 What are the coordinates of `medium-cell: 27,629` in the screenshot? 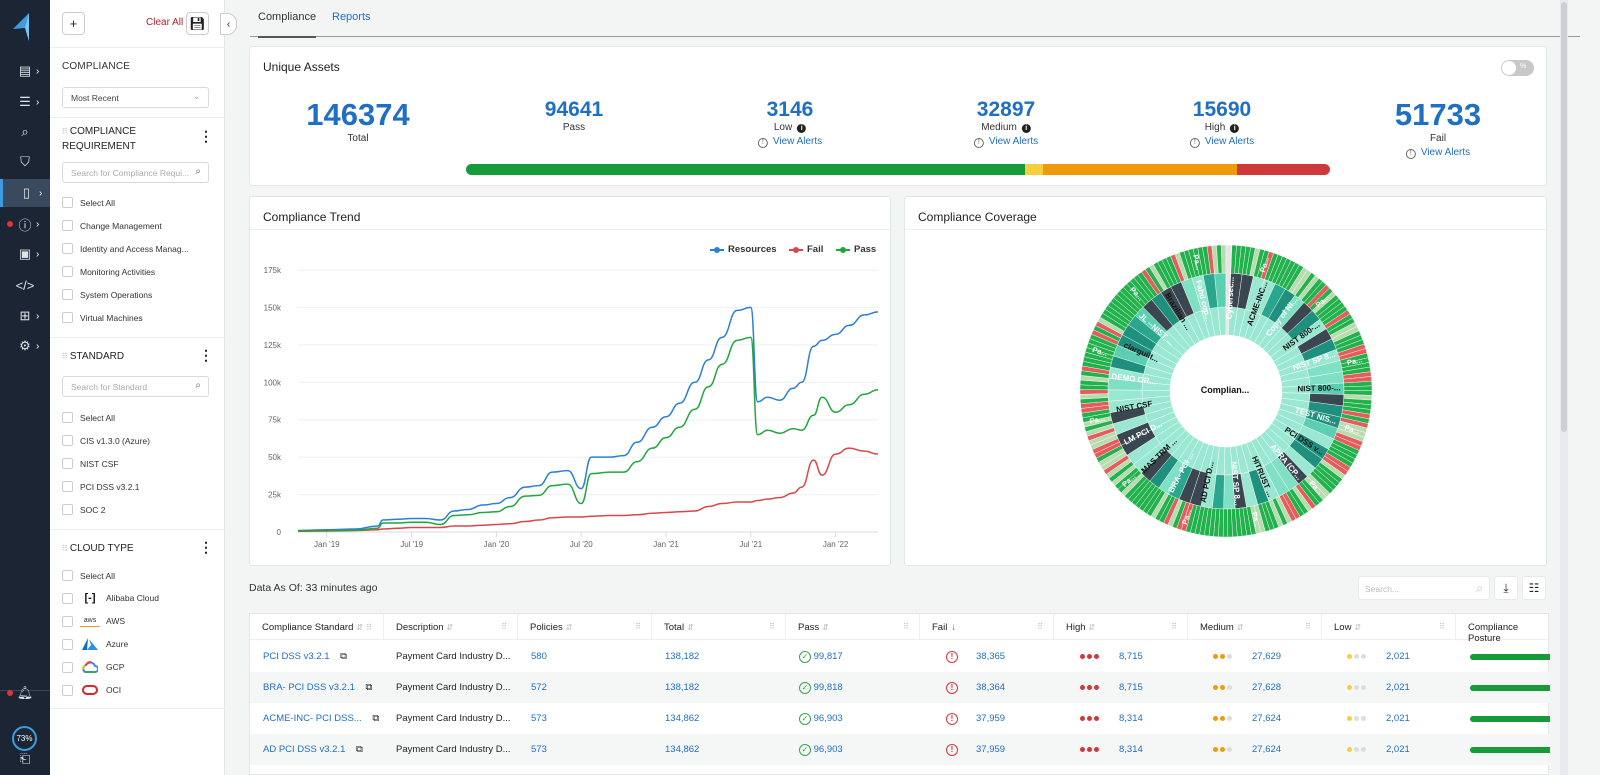 It's located at (1247, 656).